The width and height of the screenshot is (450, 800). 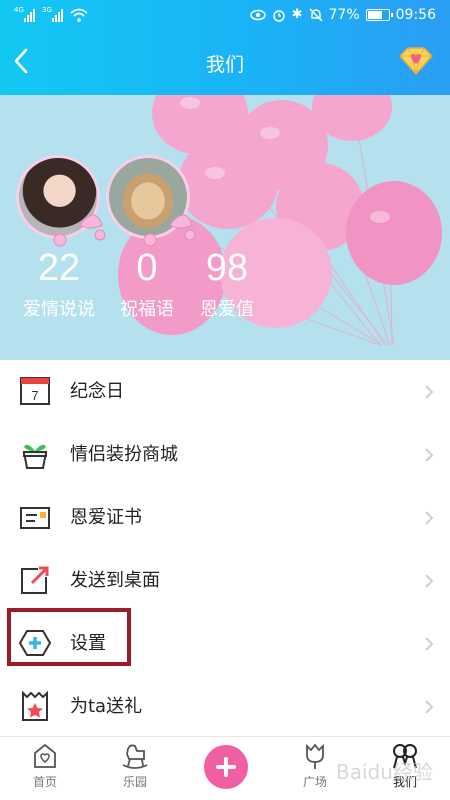 What do you see at coordinates (225, 16) in the screenshot?
I see `status-bar: 4G 3G ✱ 77% 09:56` at bounding box center [225, 16].